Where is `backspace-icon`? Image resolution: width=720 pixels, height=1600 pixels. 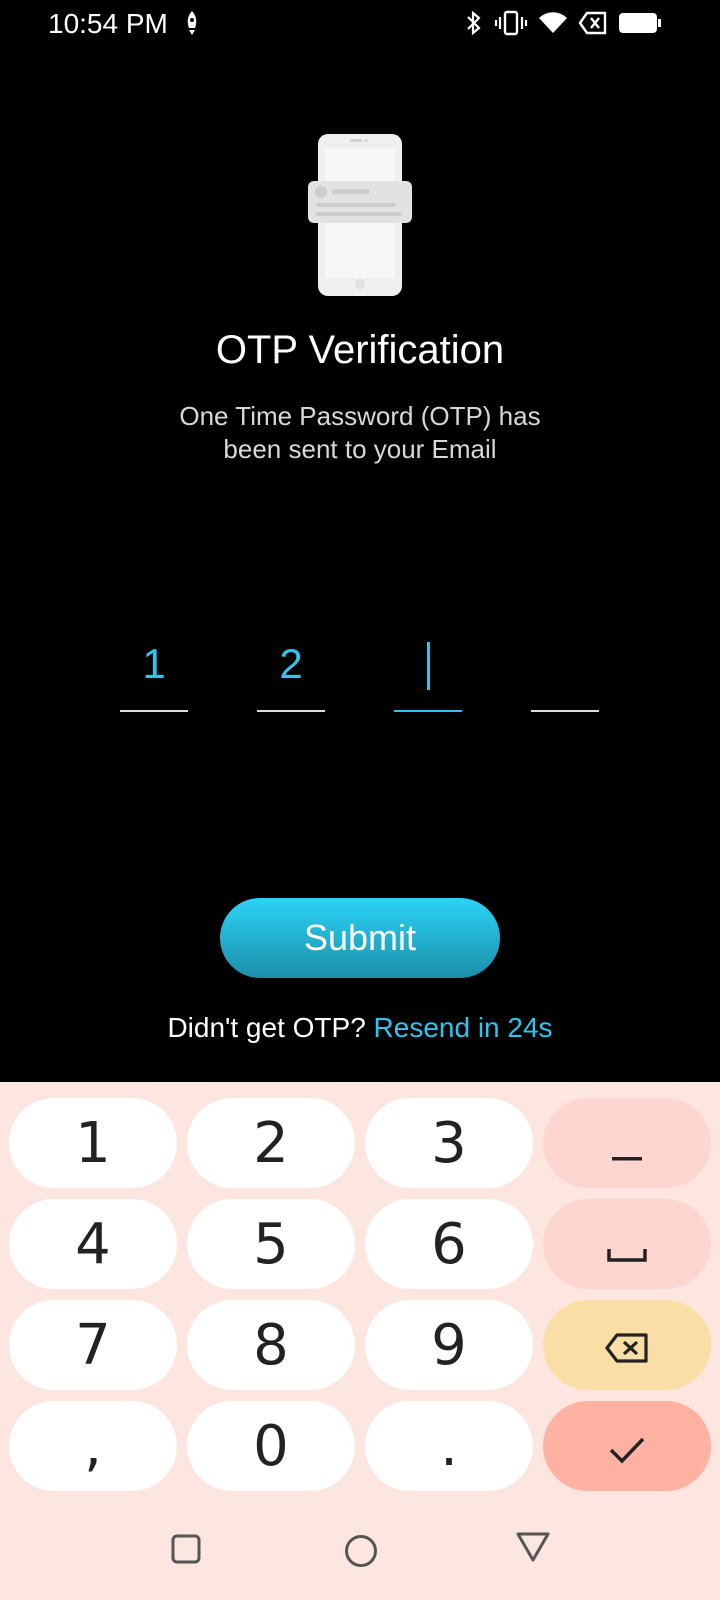
backspace-icon is located at coordinates (627, 1345).